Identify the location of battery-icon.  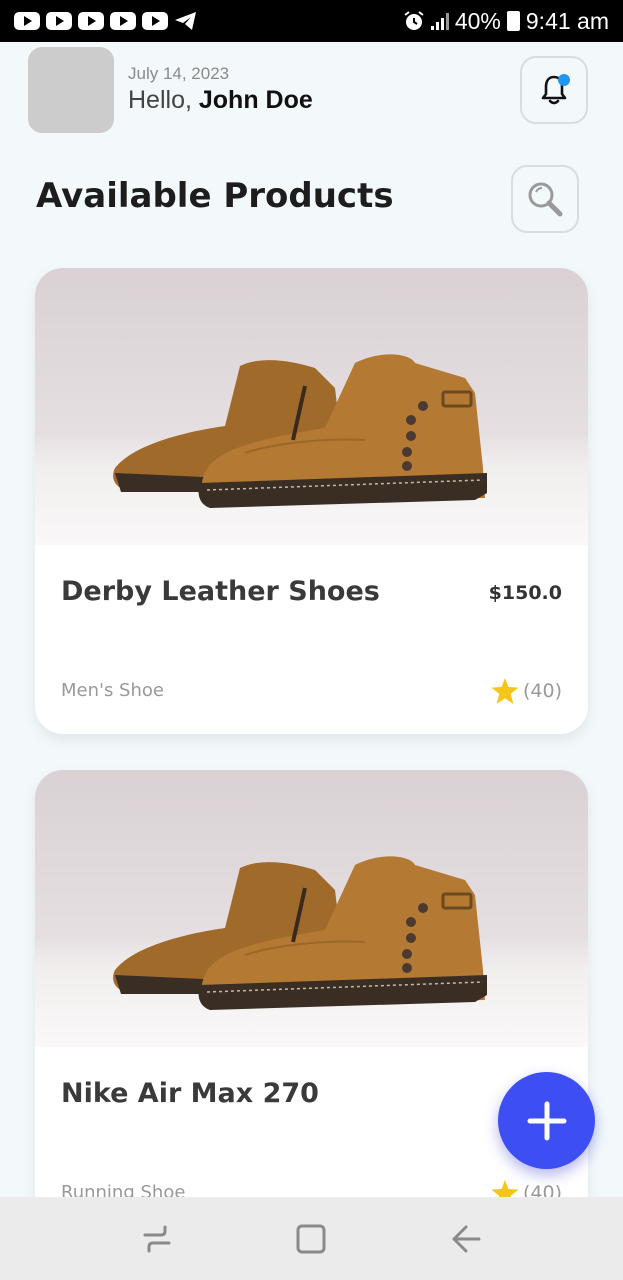
(513, 21).